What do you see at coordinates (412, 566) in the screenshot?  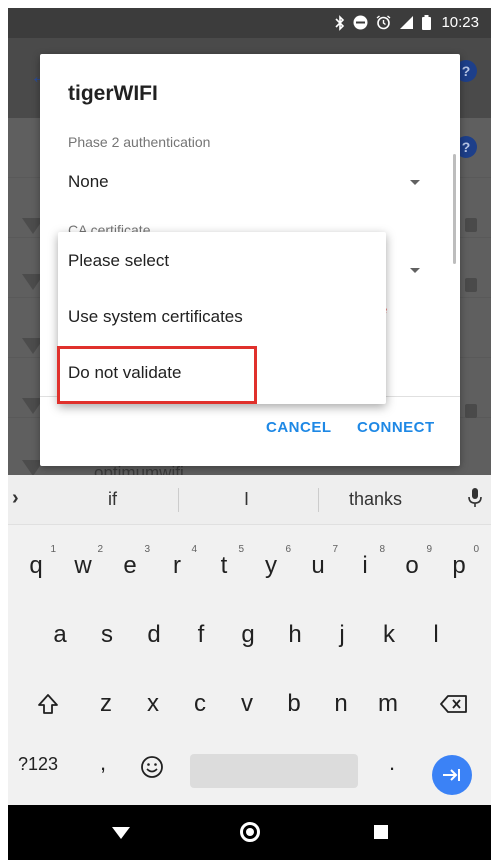 I see `key-o: o9` at bounding box center [412, 566].